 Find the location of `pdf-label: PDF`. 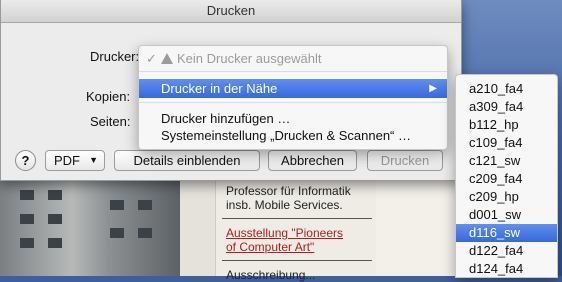

pdf-label: PDF is located at coordinates (67, 160).